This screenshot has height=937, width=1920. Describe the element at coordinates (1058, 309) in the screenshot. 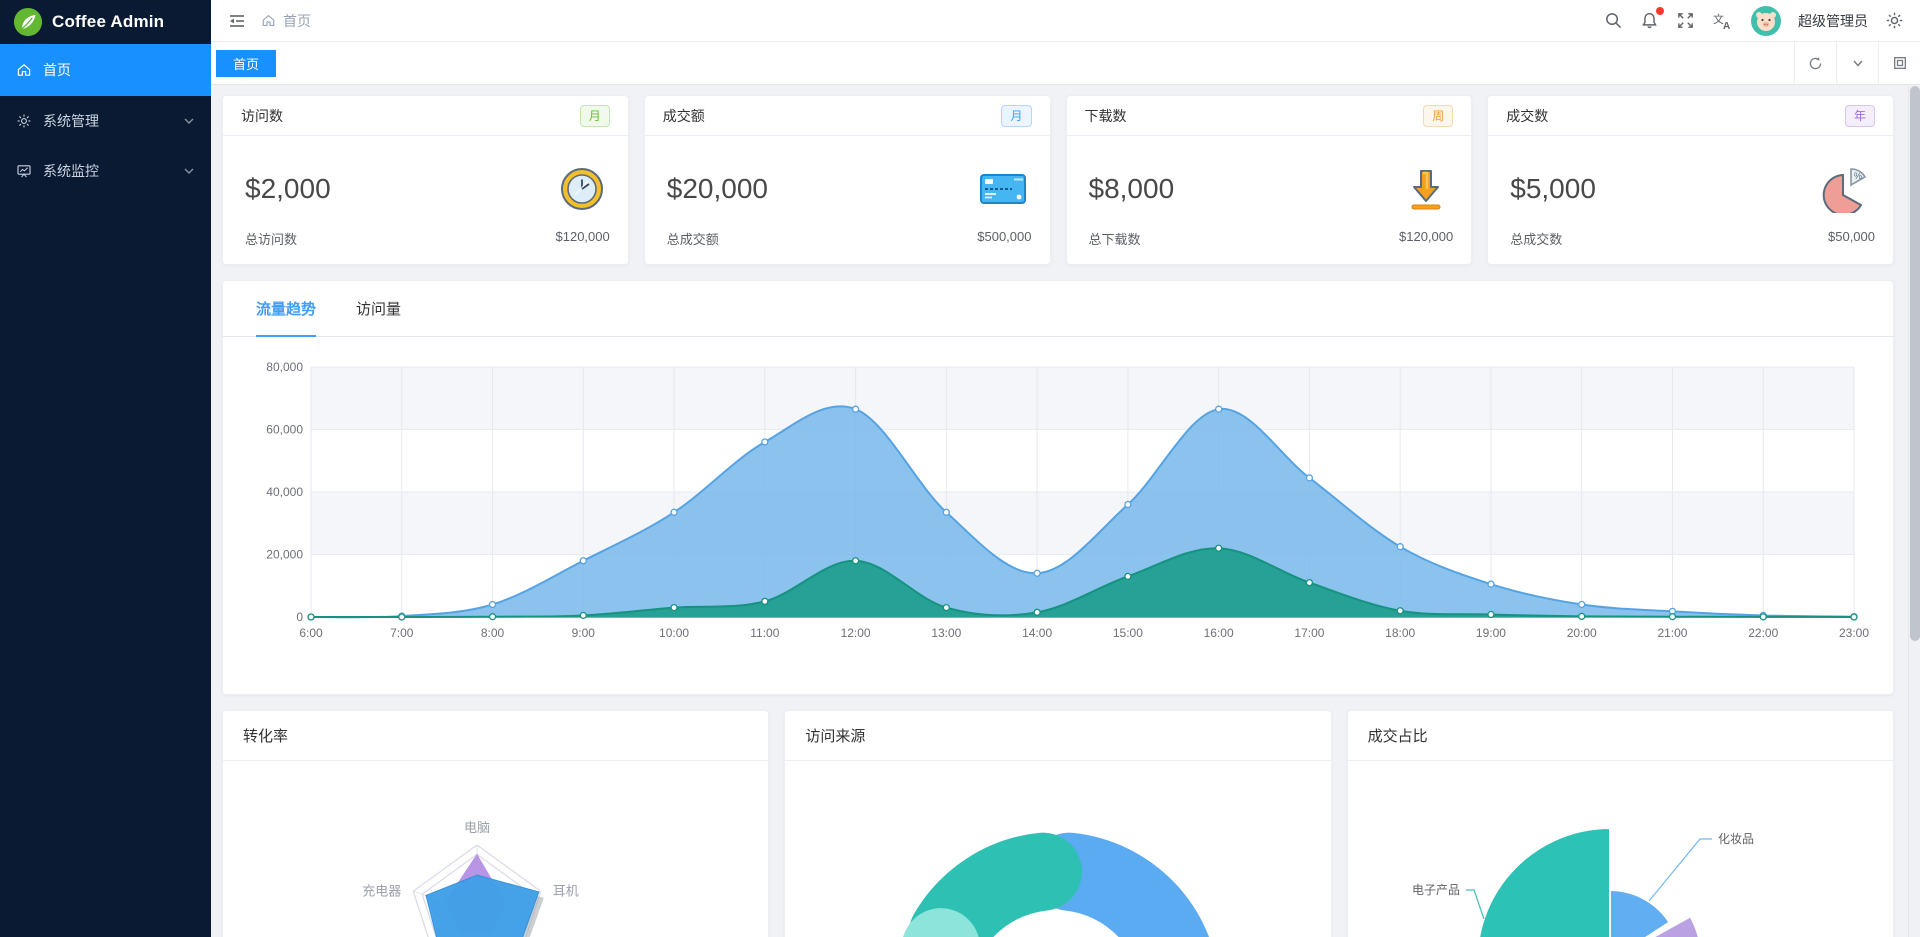

I see `trend-tabs: 流量趋势 访问量` at that location.